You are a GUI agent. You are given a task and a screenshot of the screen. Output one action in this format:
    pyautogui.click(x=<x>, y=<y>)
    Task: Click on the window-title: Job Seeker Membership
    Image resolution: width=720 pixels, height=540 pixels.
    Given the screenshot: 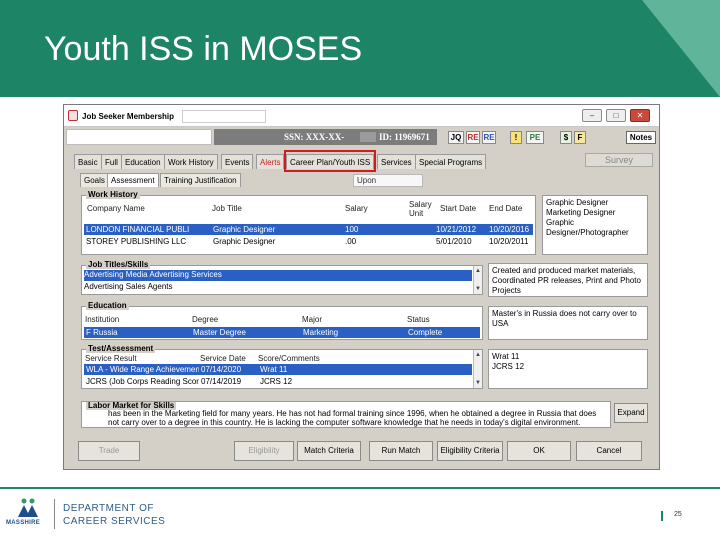 What is the action you would take?
    pyautogui.click(x=128, y=116)
    